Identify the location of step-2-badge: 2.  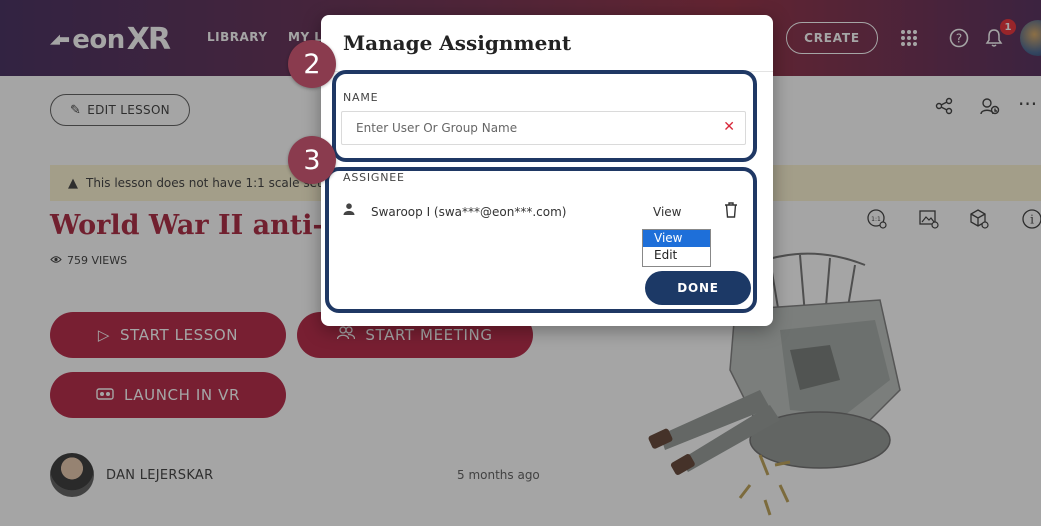
(312, 64).